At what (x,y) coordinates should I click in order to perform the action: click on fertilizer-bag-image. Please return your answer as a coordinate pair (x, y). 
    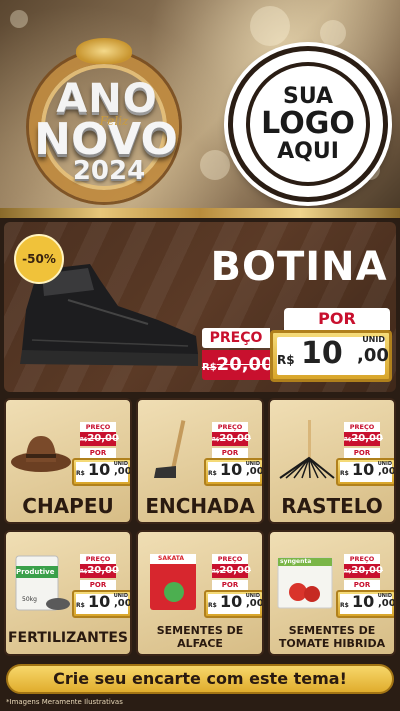
    Looking at the image, I should click on (42, 583).